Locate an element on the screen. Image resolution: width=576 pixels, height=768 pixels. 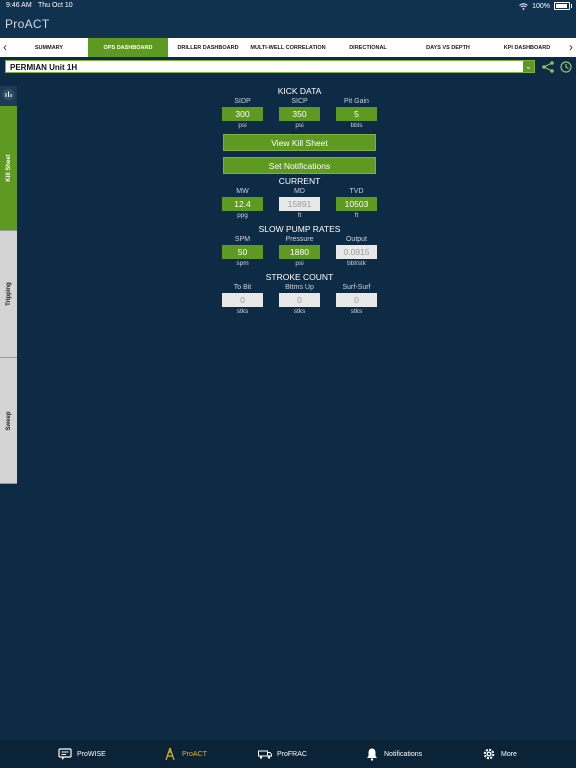
gear-icon is located at coordinates (489, 754).